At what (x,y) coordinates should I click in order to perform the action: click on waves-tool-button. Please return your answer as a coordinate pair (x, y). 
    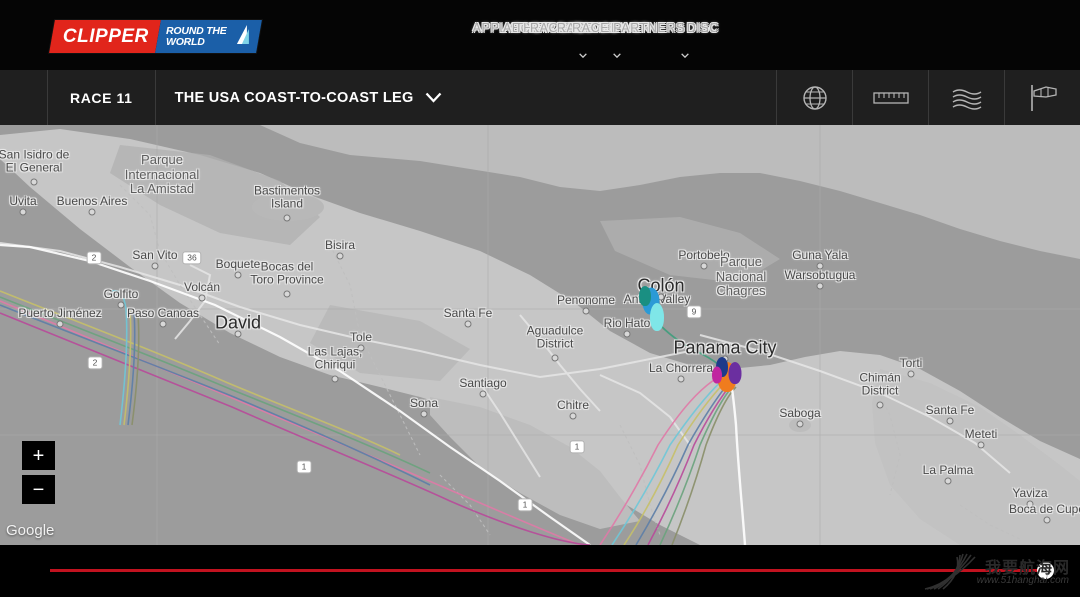
    Looking at the image, I should click on (966, 97).